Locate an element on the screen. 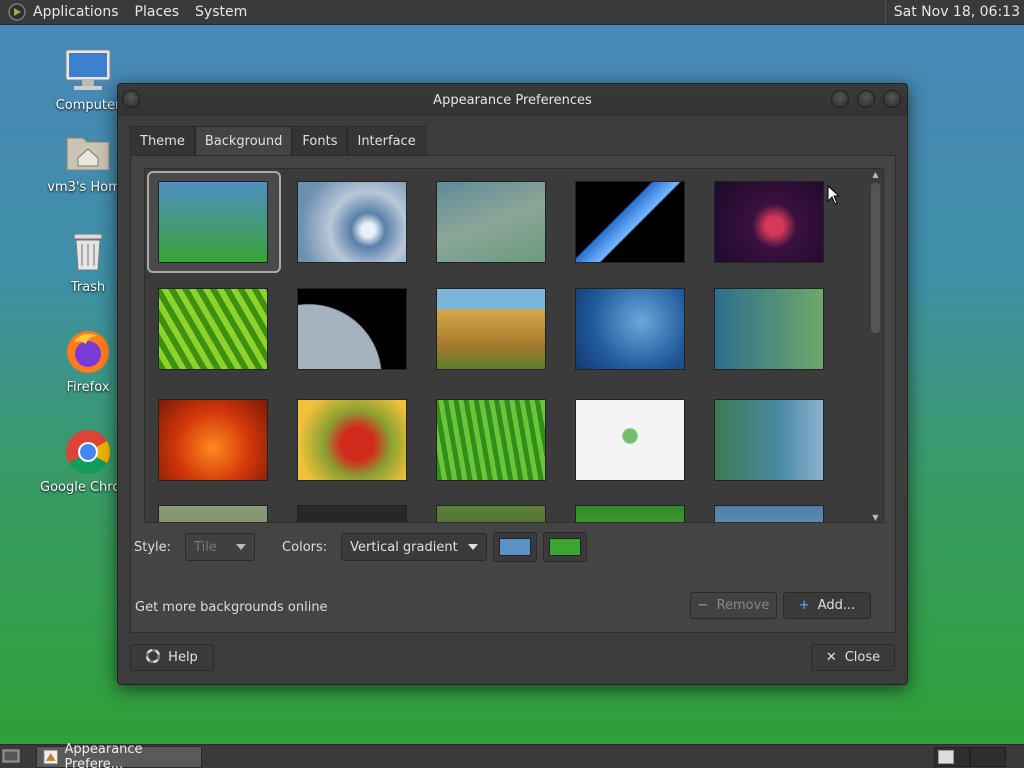 The image size is (1024, 768). clock: Sat Nov 18, 06:13 is located at coordinates (957, 12).